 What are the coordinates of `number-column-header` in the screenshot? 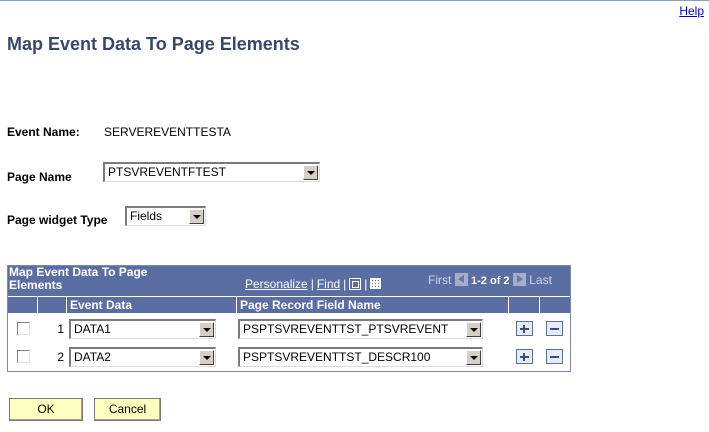 It's located at (52, 304).